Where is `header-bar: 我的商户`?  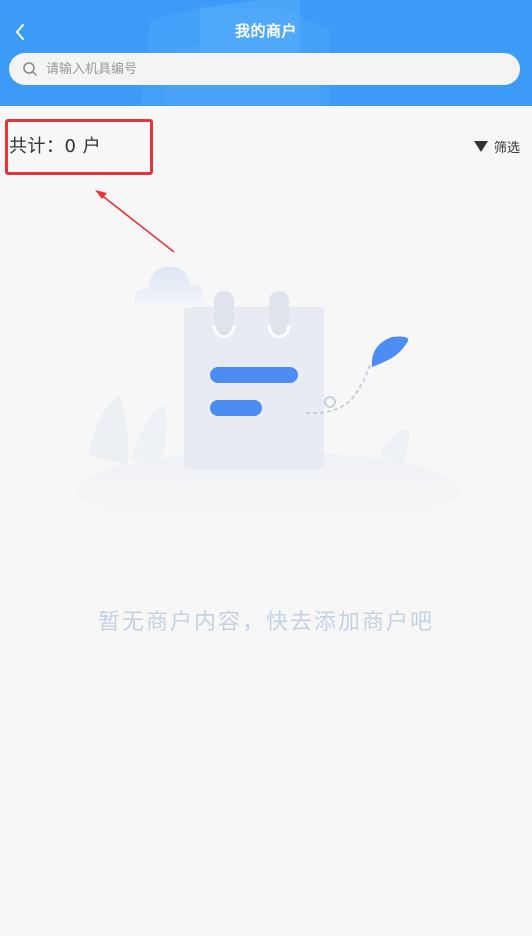
header-bar: 我的商户 is located at coordinates (266, 53).